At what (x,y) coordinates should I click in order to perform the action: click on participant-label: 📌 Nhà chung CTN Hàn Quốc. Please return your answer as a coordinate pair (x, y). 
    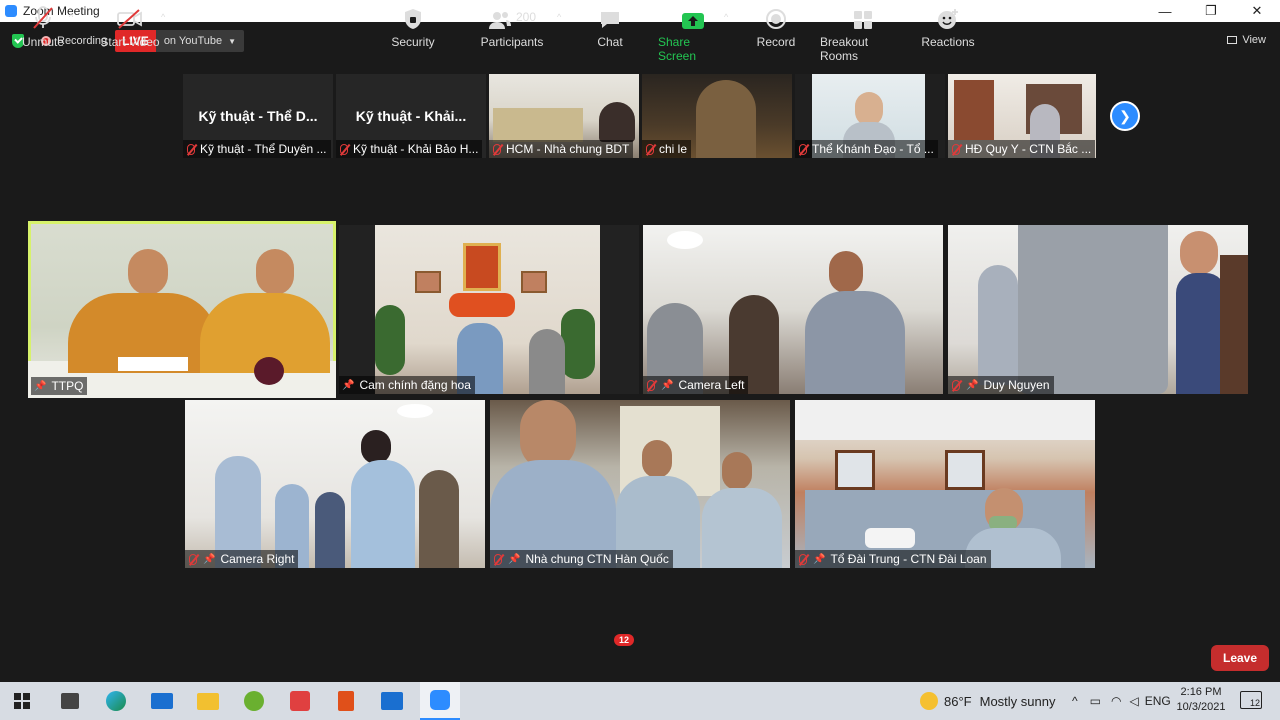
    Looking at the image, I should click on (581, 559).